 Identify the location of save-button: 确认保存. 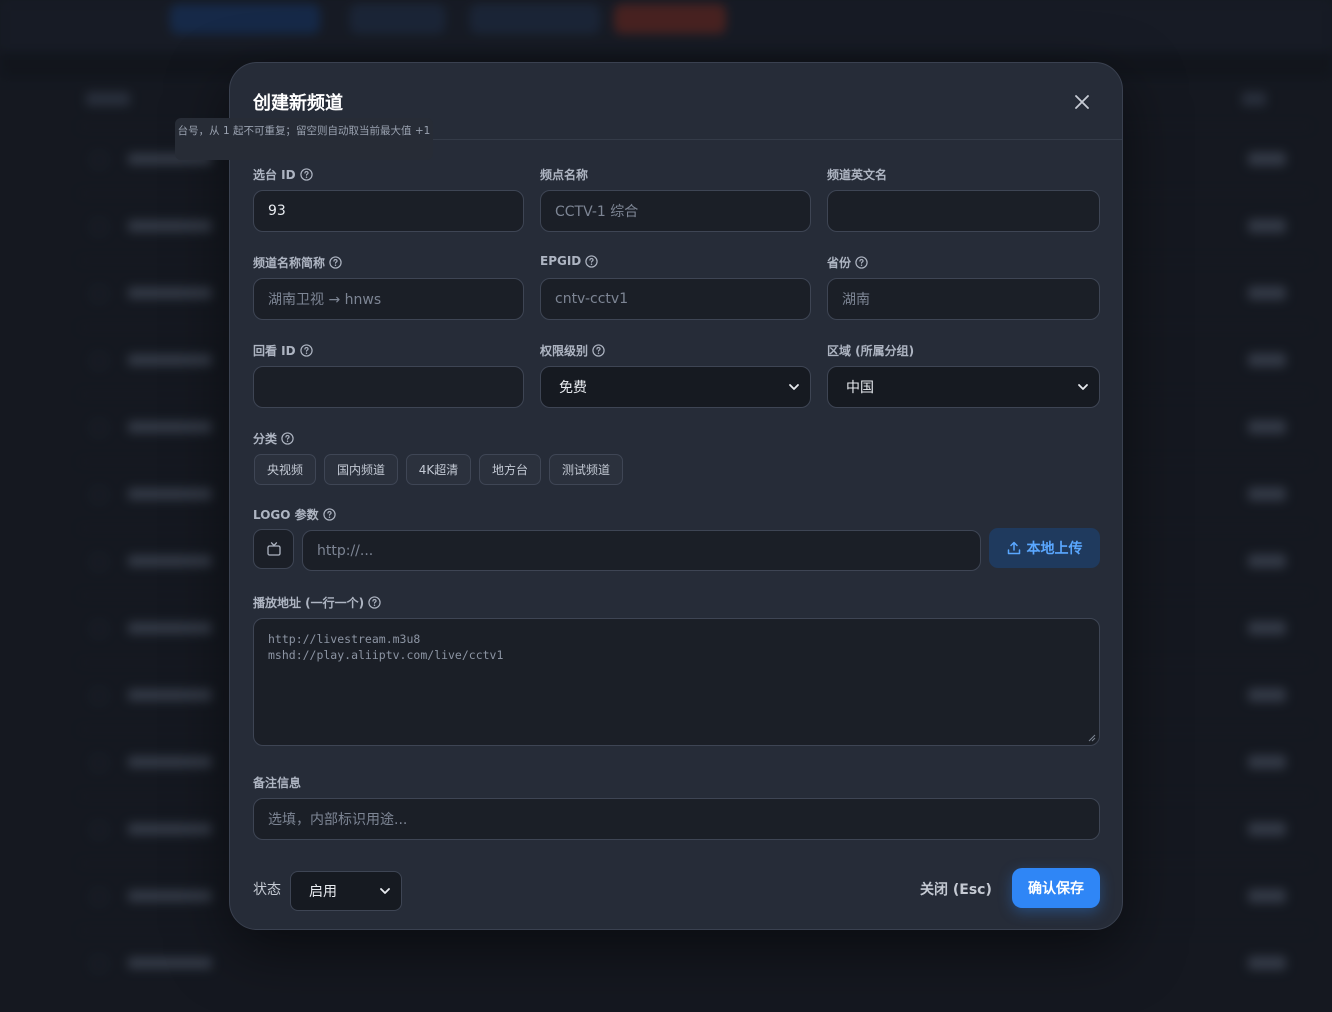
(1056, 888).